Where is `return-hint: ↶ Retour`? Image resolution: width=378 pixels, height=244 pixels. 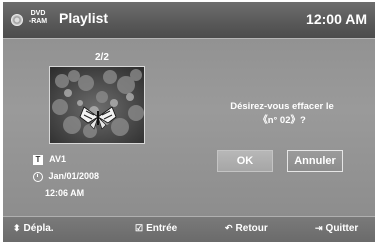
return-hint: ↶ Retour is located at coordinates (246, 228).